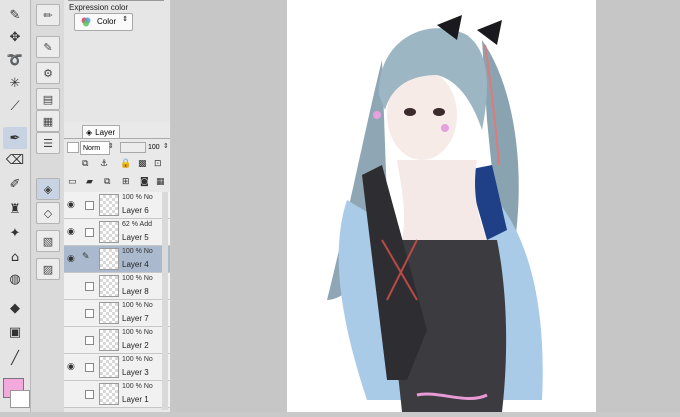 The width and height of the screenshot is (680, 417). What do you see at coordinates (15, 257) in the screenshot?
I see `smudge-icon: ⌂` at bounding box center [15, 257].